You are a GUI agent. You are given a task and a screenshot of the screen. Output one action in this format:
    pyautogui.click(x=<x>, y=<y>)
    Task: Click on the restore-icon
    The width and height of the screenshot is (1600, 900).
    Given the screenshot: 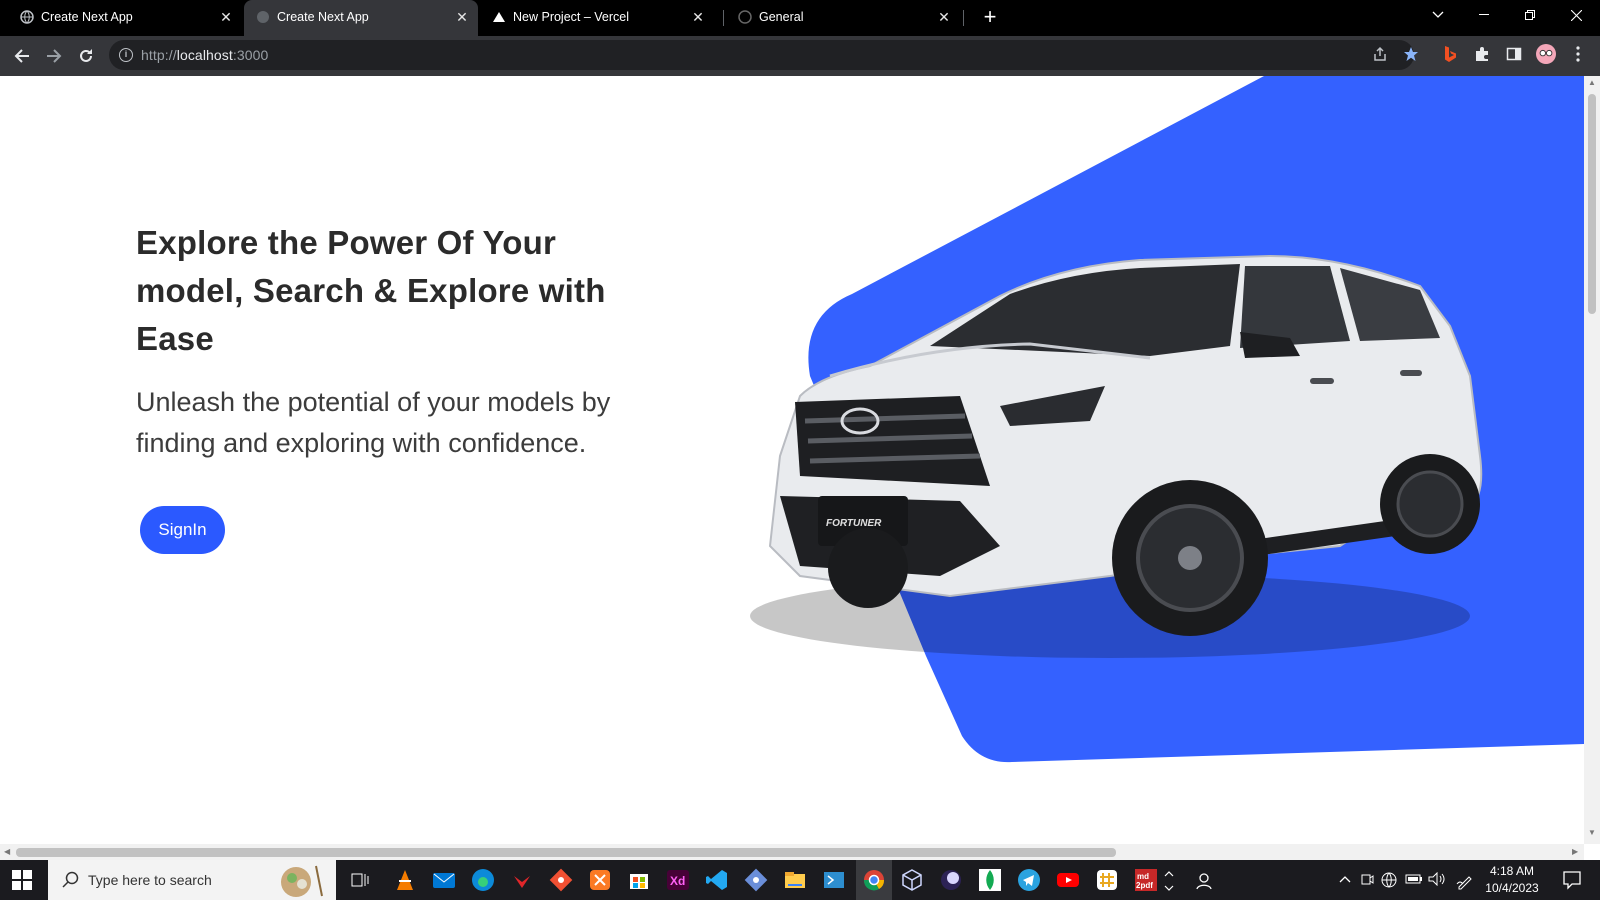 What is the action you would take?
    pyautogui.click(x=1530, y=15)
    